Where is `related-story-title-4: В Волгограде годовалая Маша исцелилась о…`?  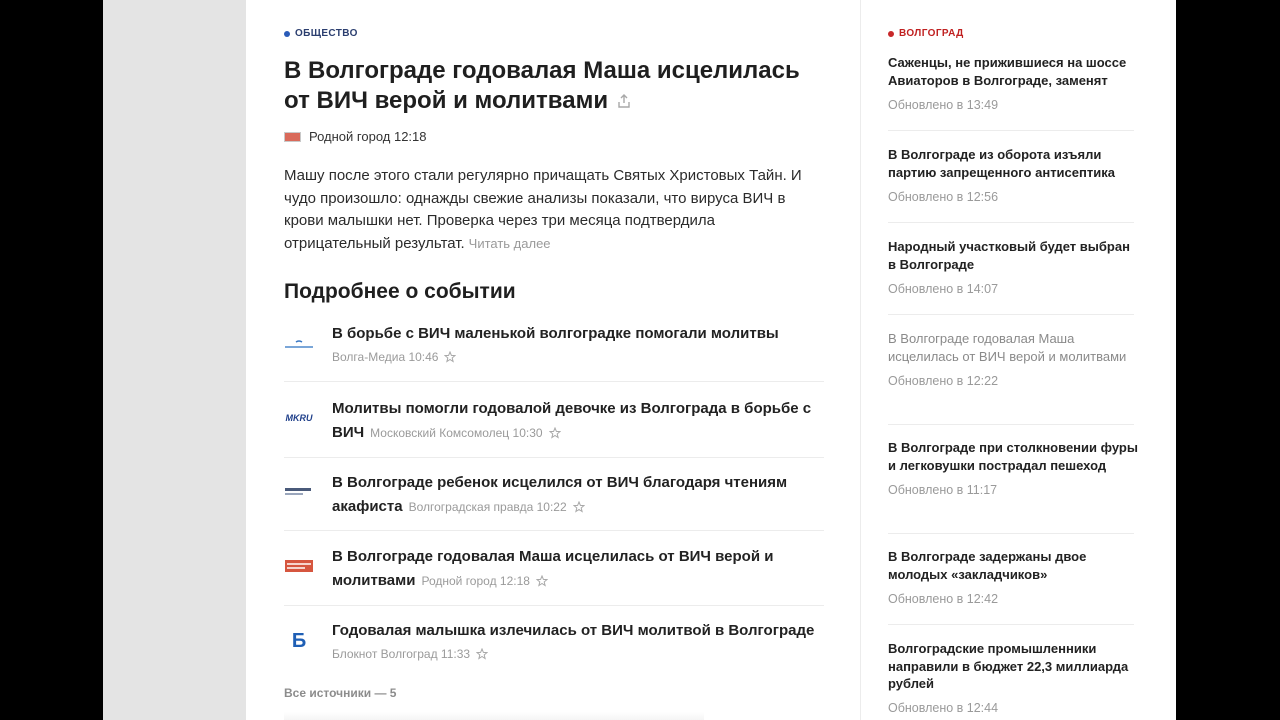 related-story-title-4: В Волгограде годовалая Маша исцелилась о… is located at coordinates (574, 570).